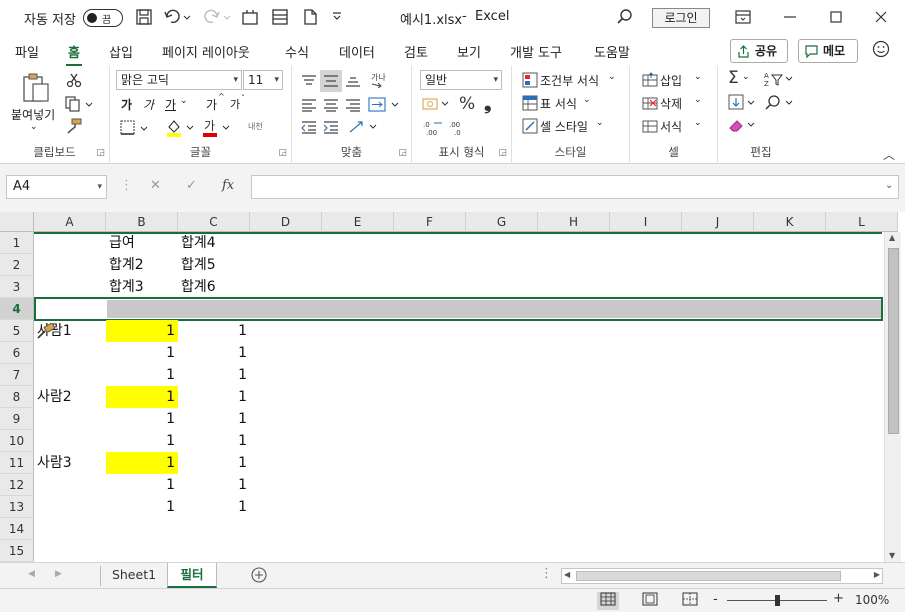  I want to click on align-middle-icon, so click(331, 81).